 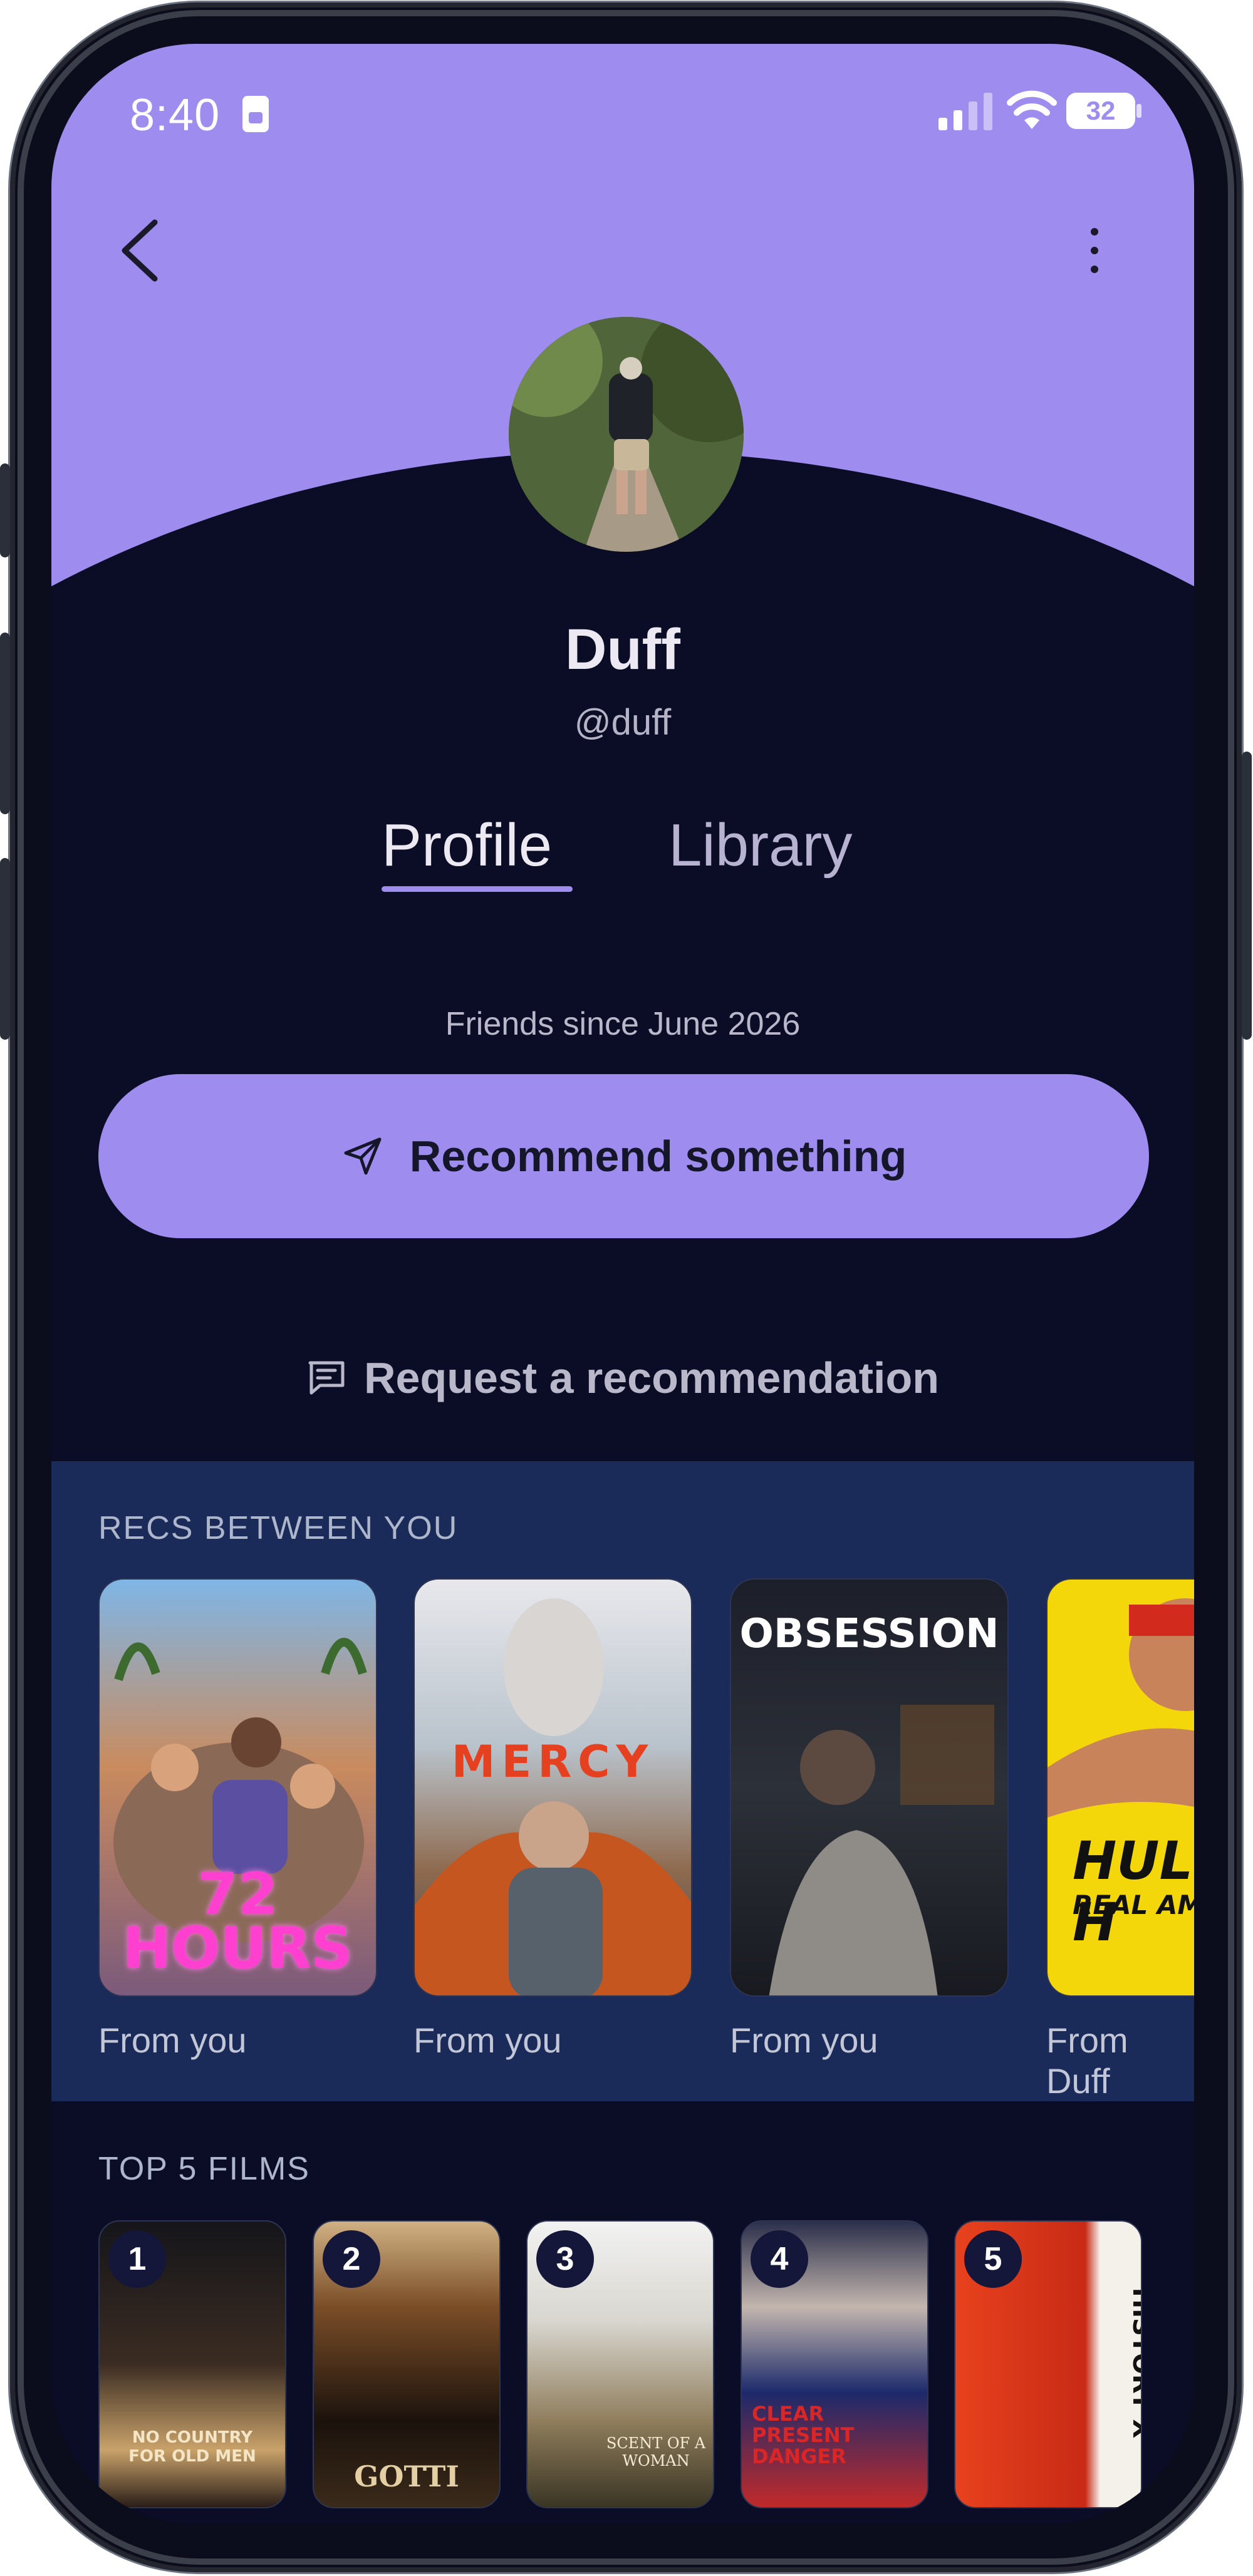 I want to click on poster-title: SCENT OF A WOMAN, so click(x=656, y=2452).